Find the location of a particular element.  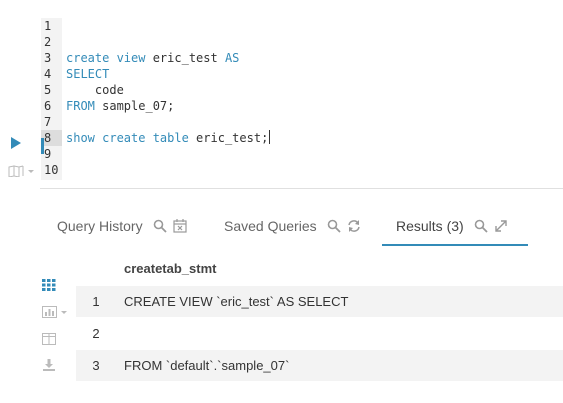

expand-icon is located at coordinates (501, 226).